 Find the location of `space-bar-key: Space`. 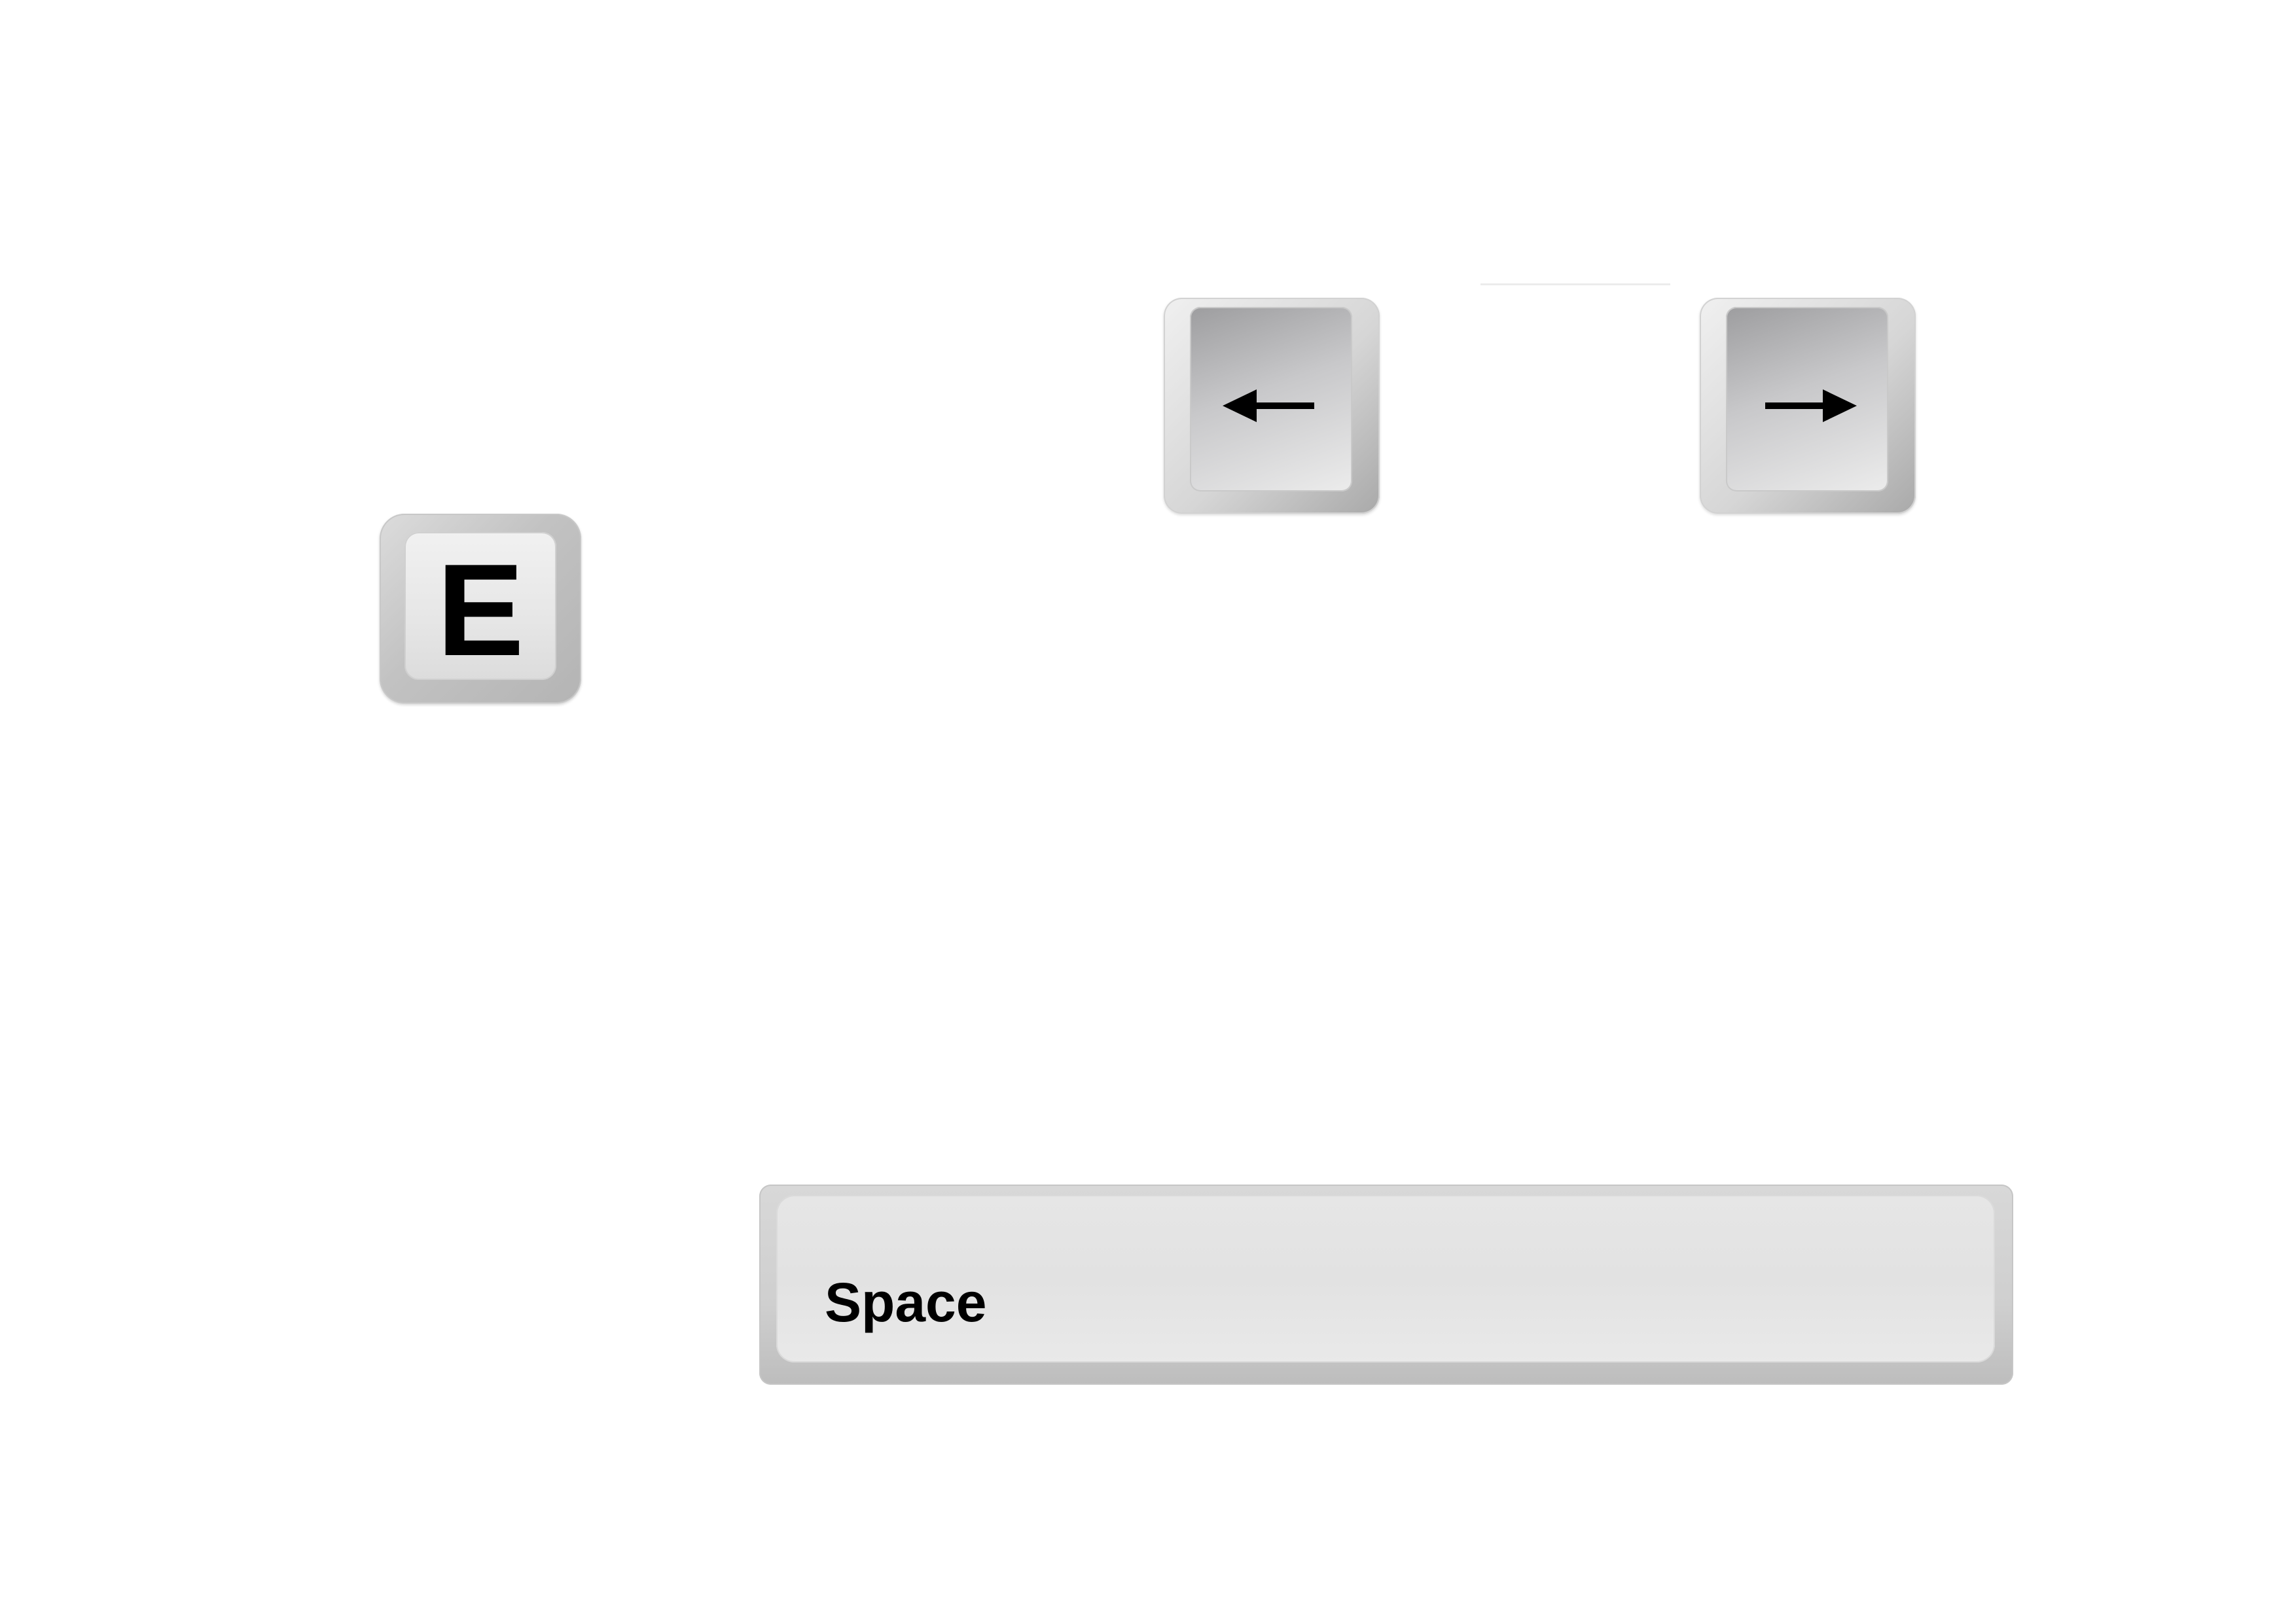

space-bar-key: Space is located at coordinates (1386, 1285).